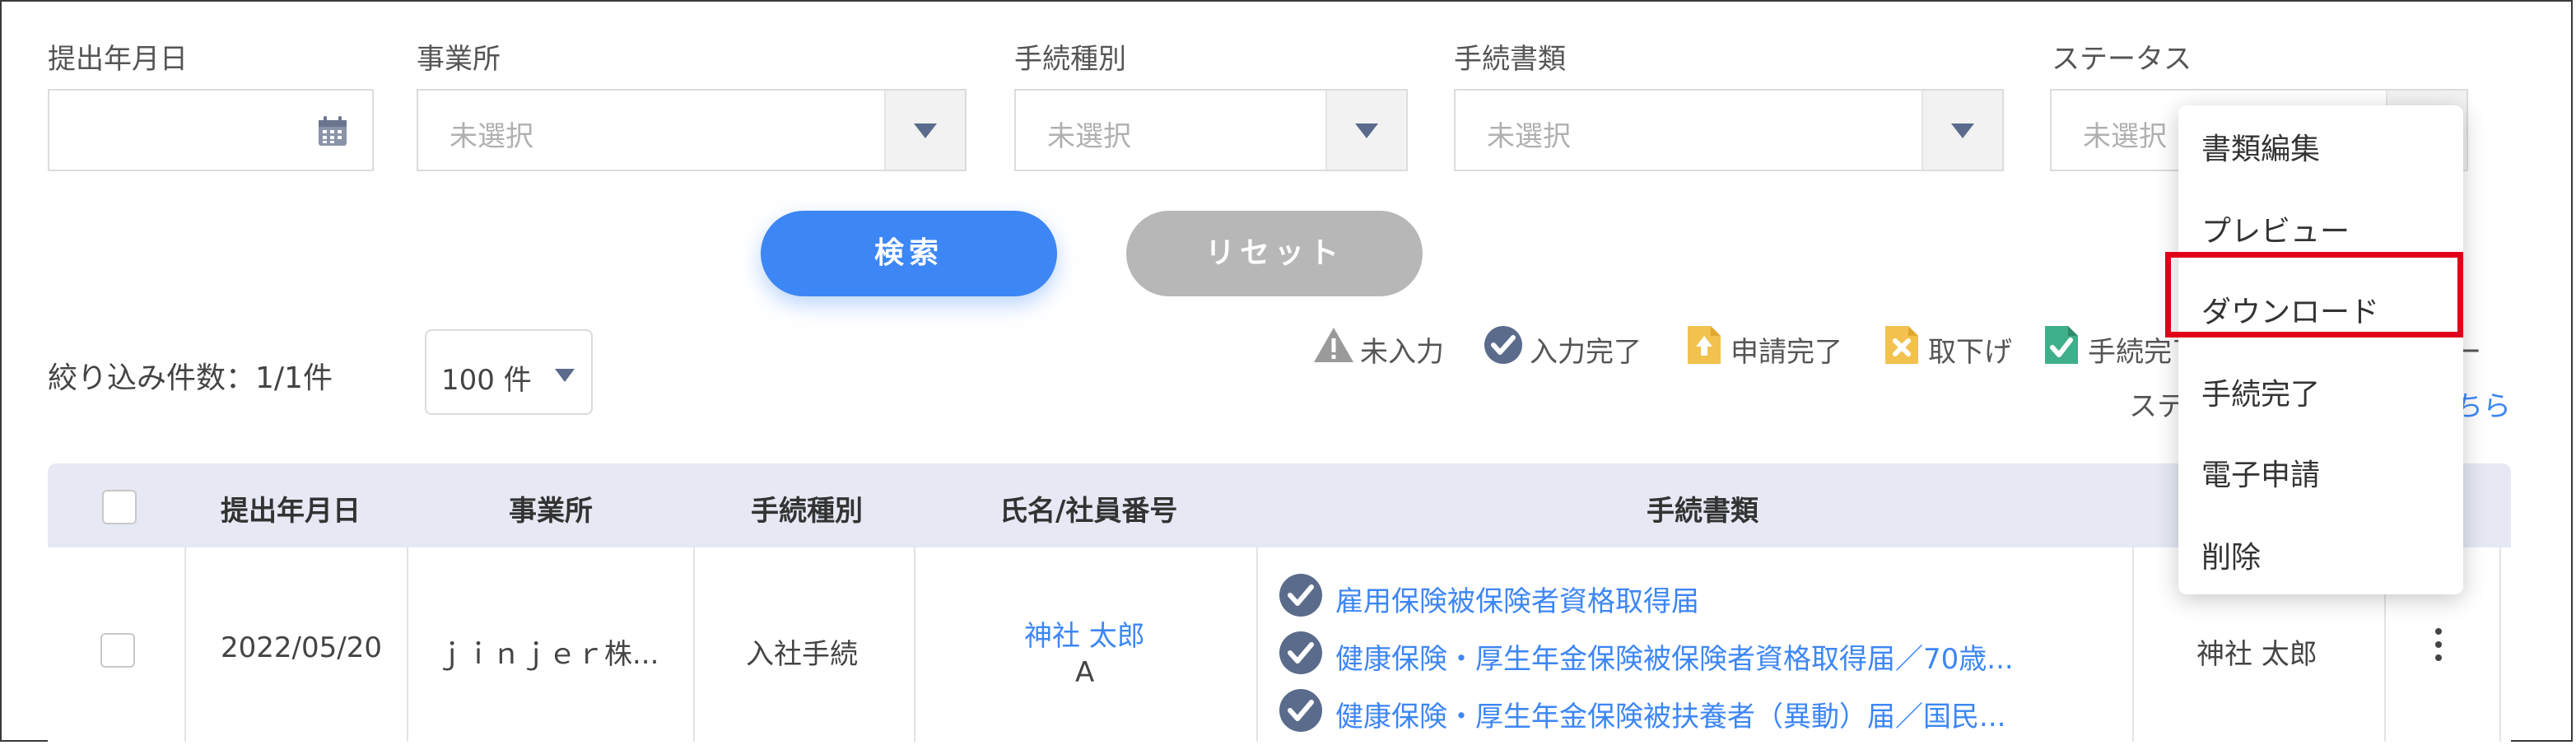  I want to click on procedure-docs-select-toggle, so click(1962, 130).